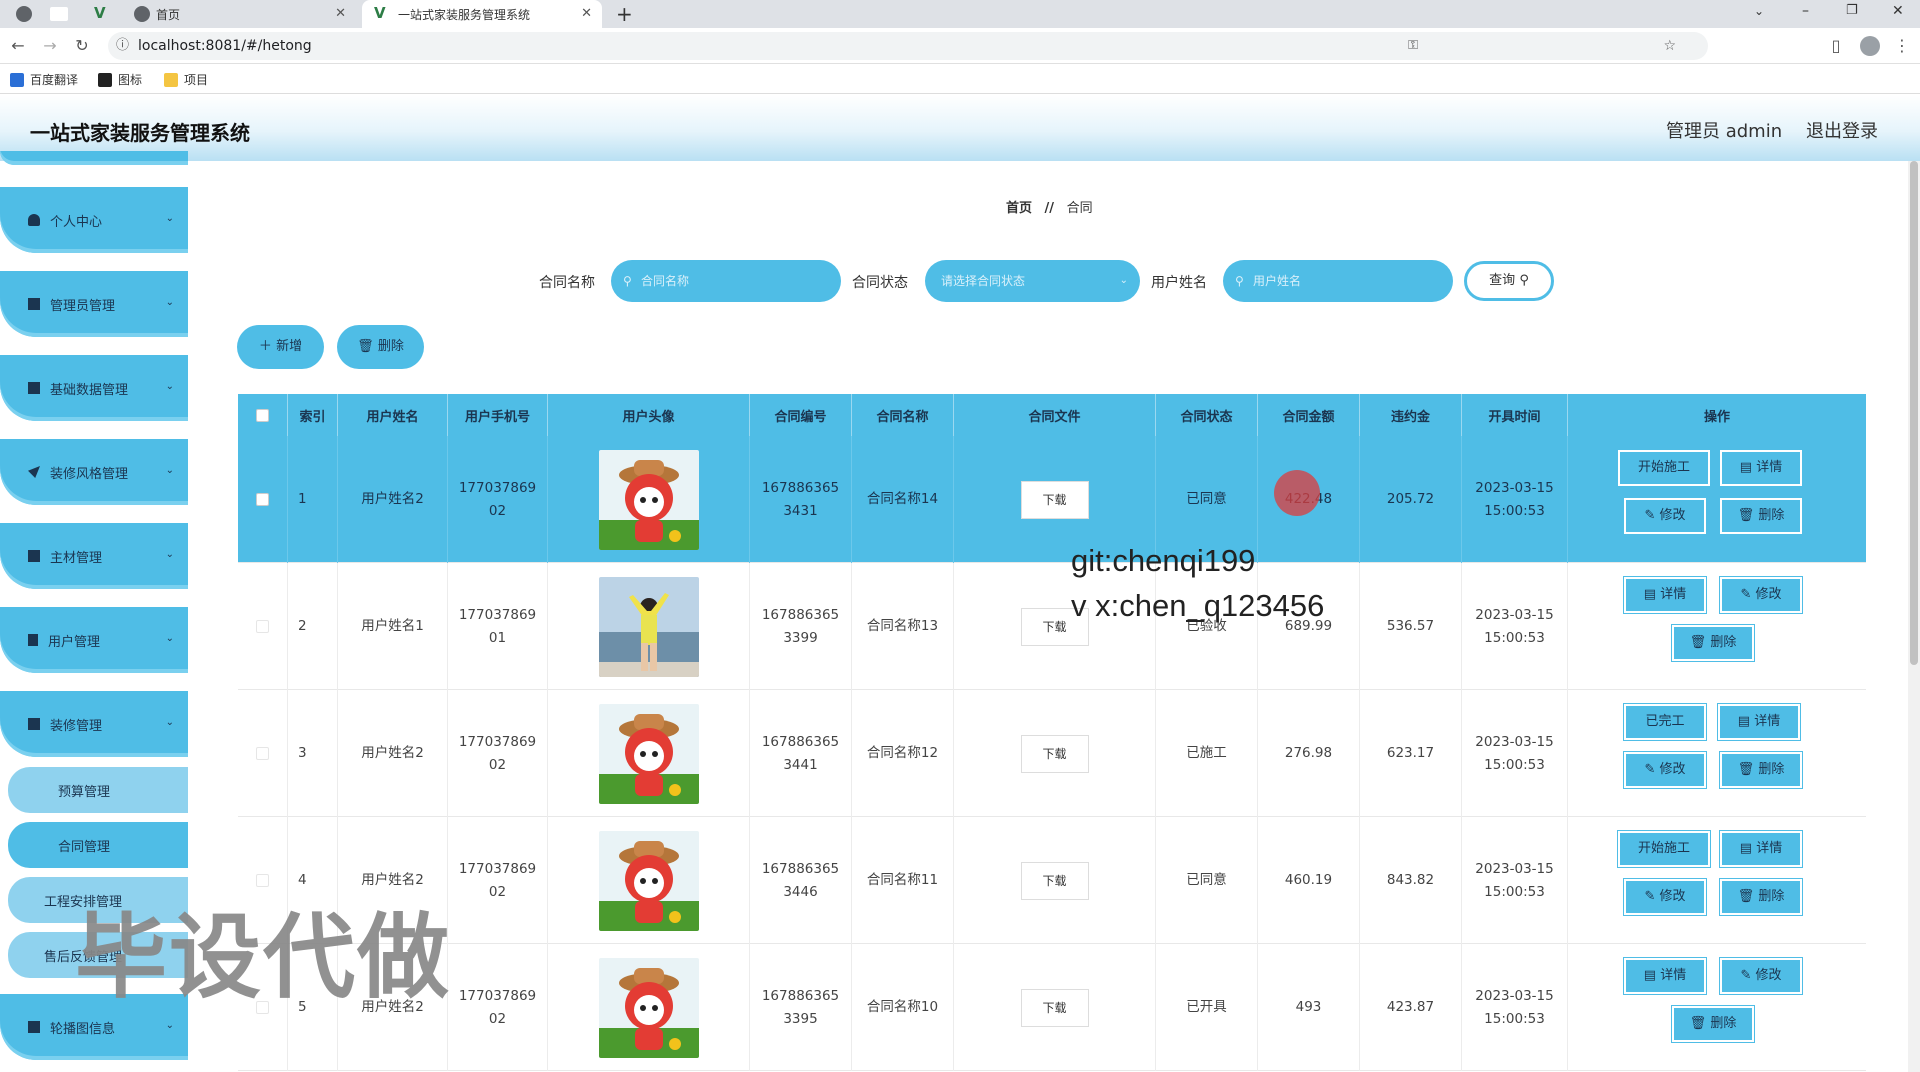  I want to click on logout-link: 退出登录, so click(1842, 130).